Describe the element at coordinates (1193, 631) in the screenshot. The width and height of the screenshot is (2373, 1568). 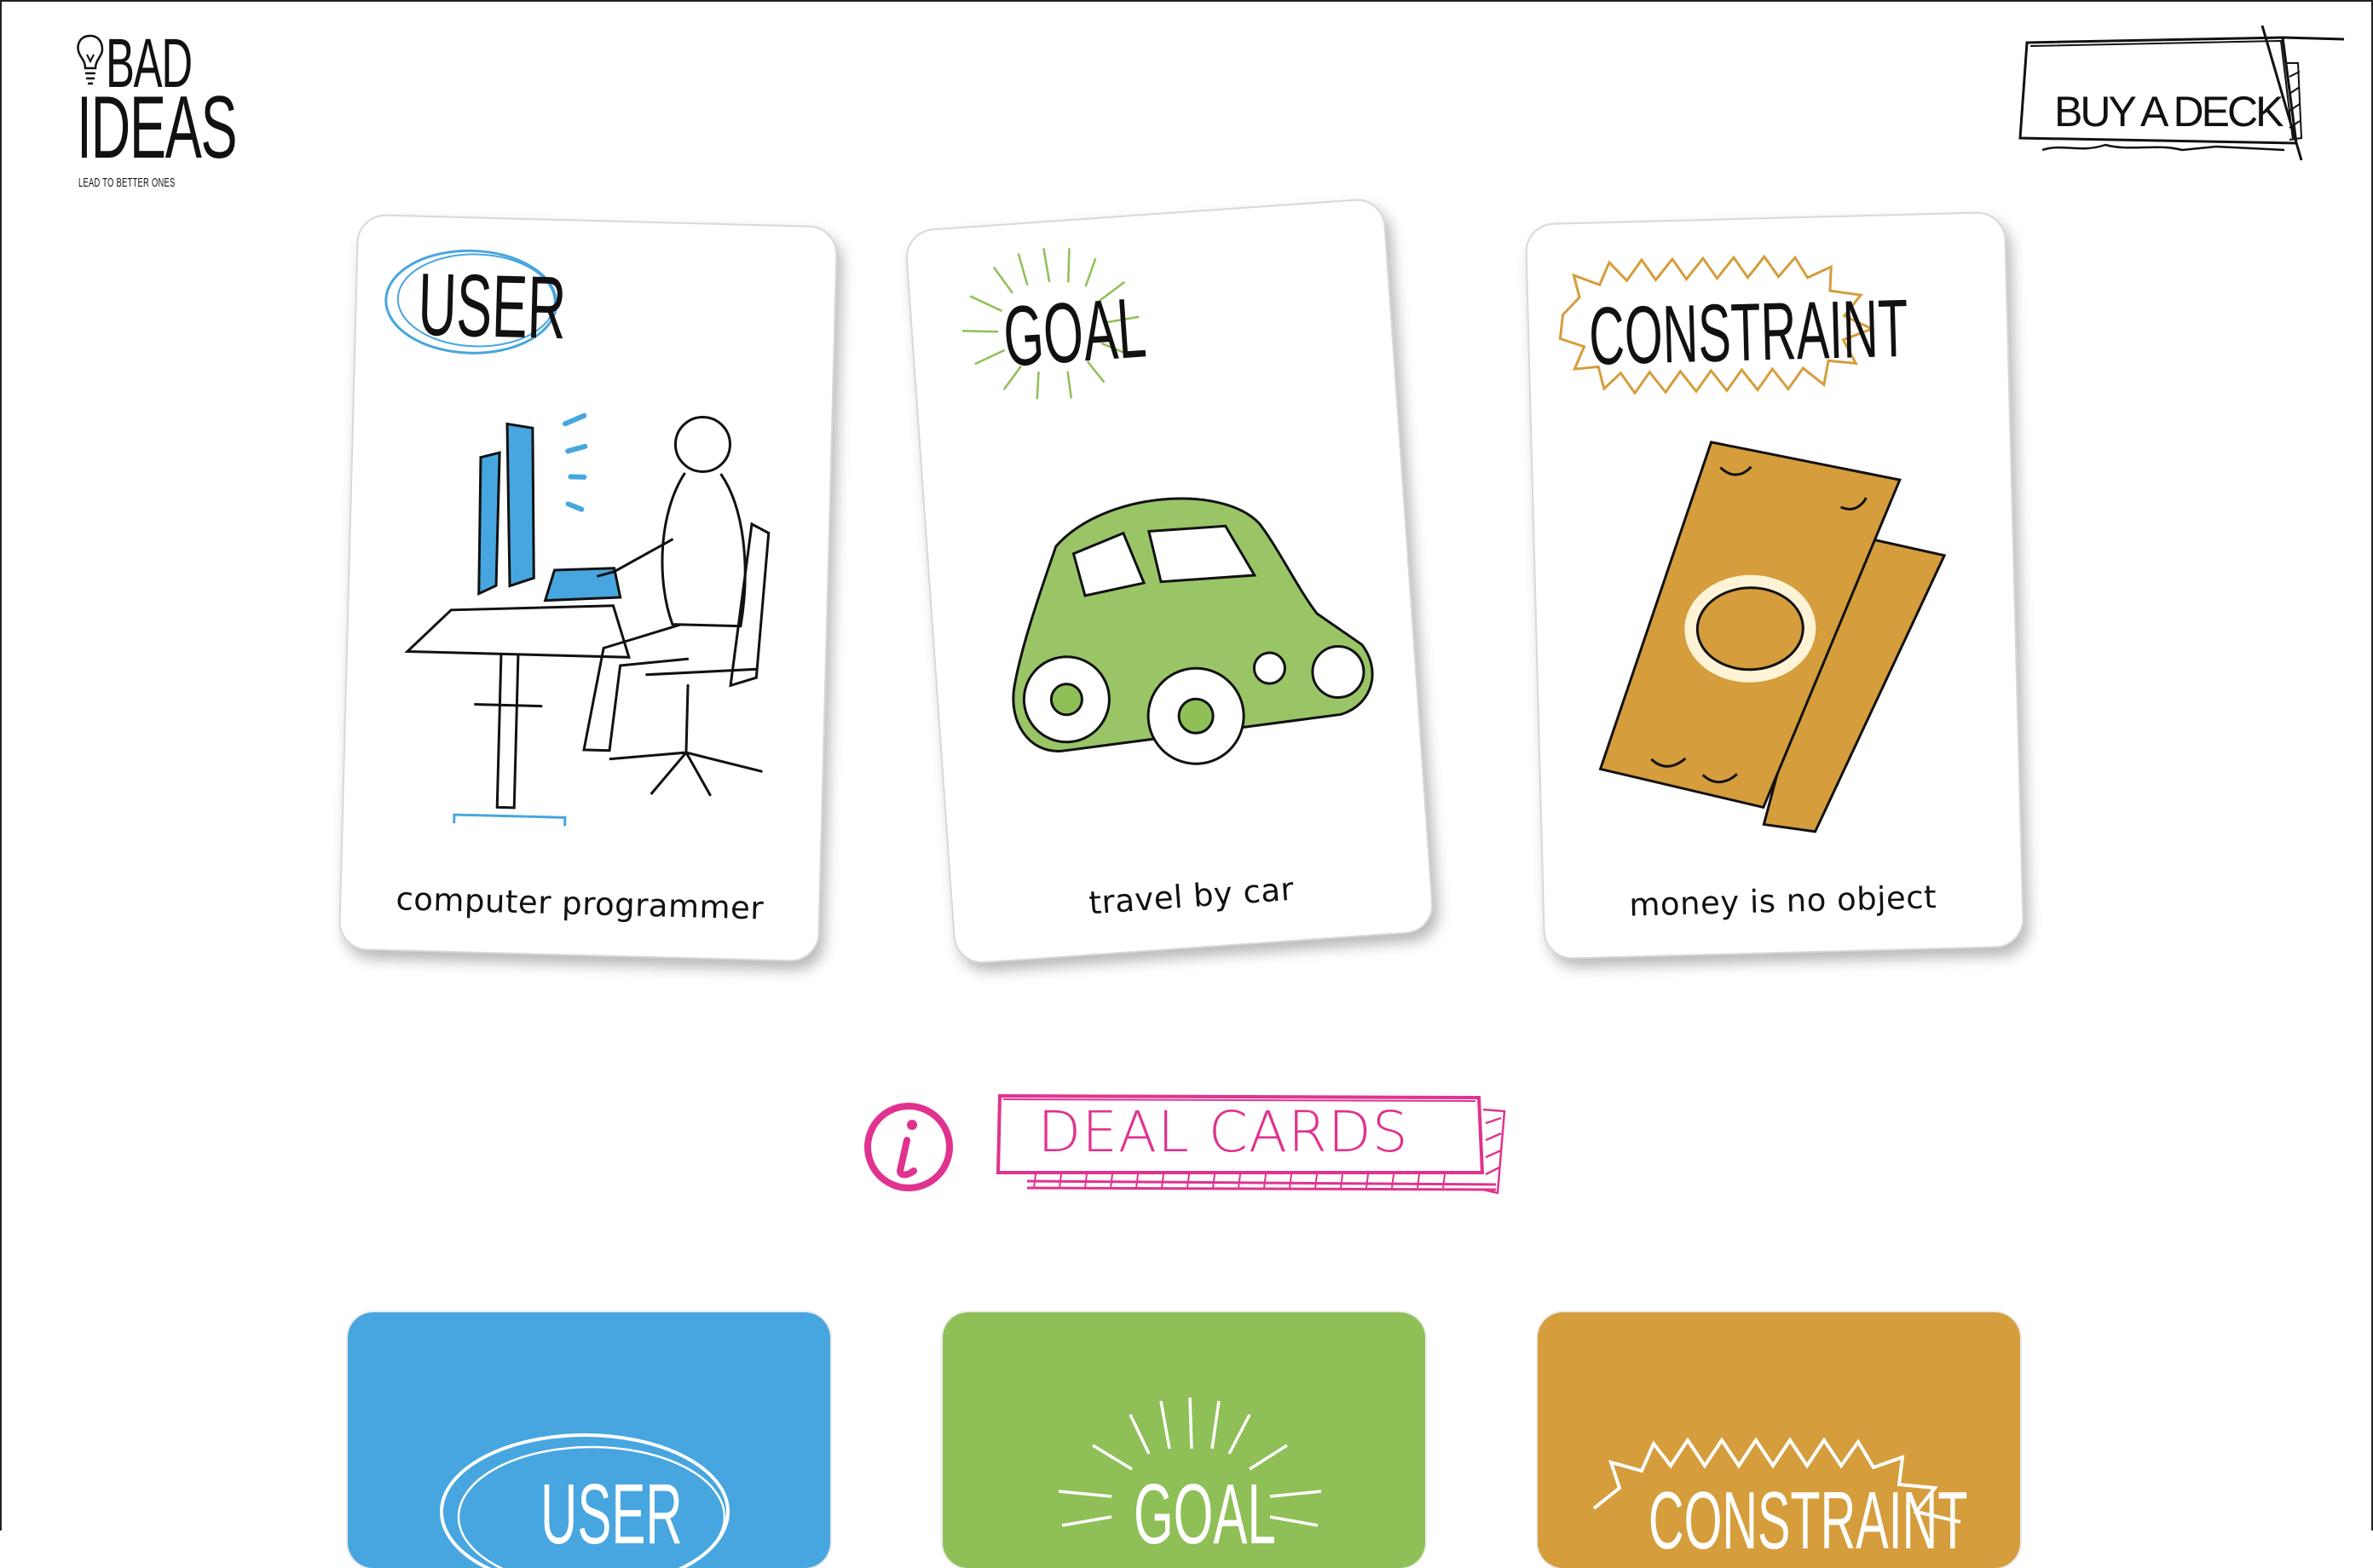
I see `car-illustration` at that location.